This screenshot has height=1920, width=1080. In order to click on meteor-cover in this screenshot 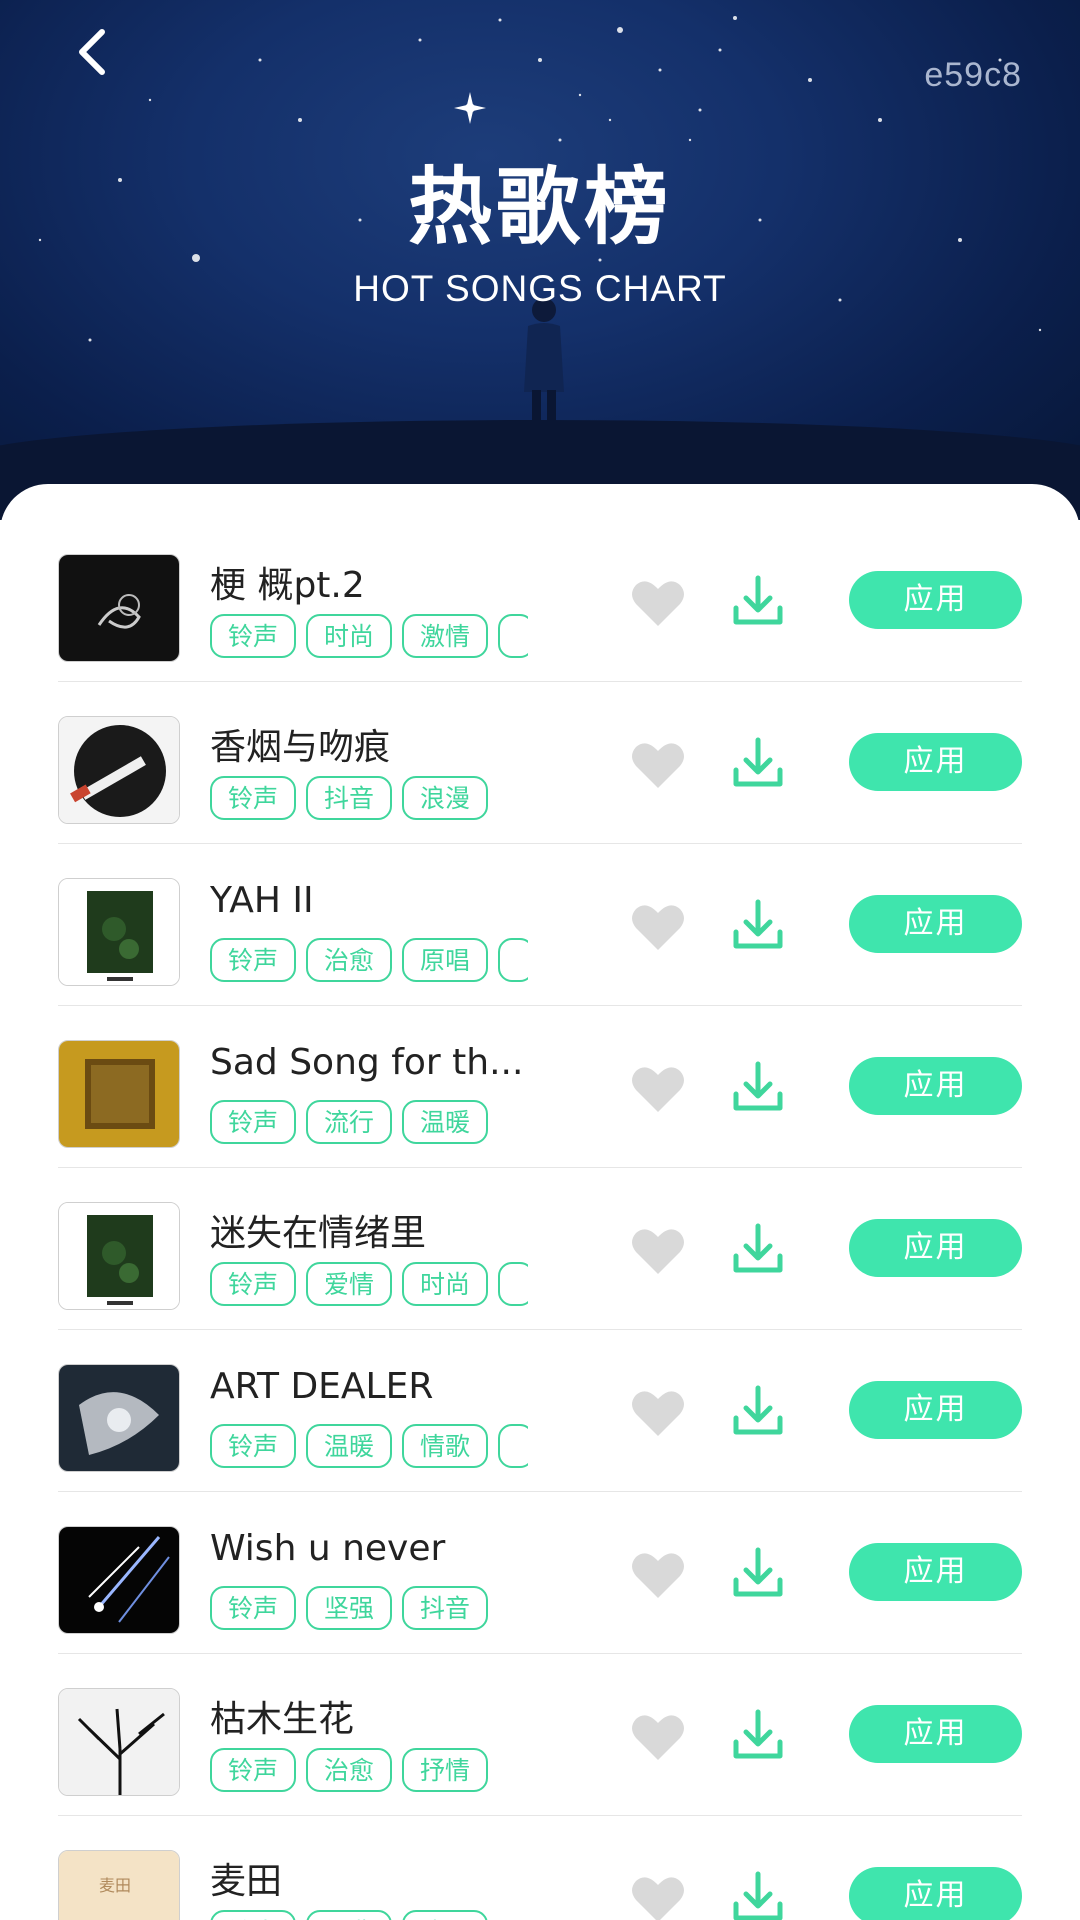, I will do `click(119, 1580)`.